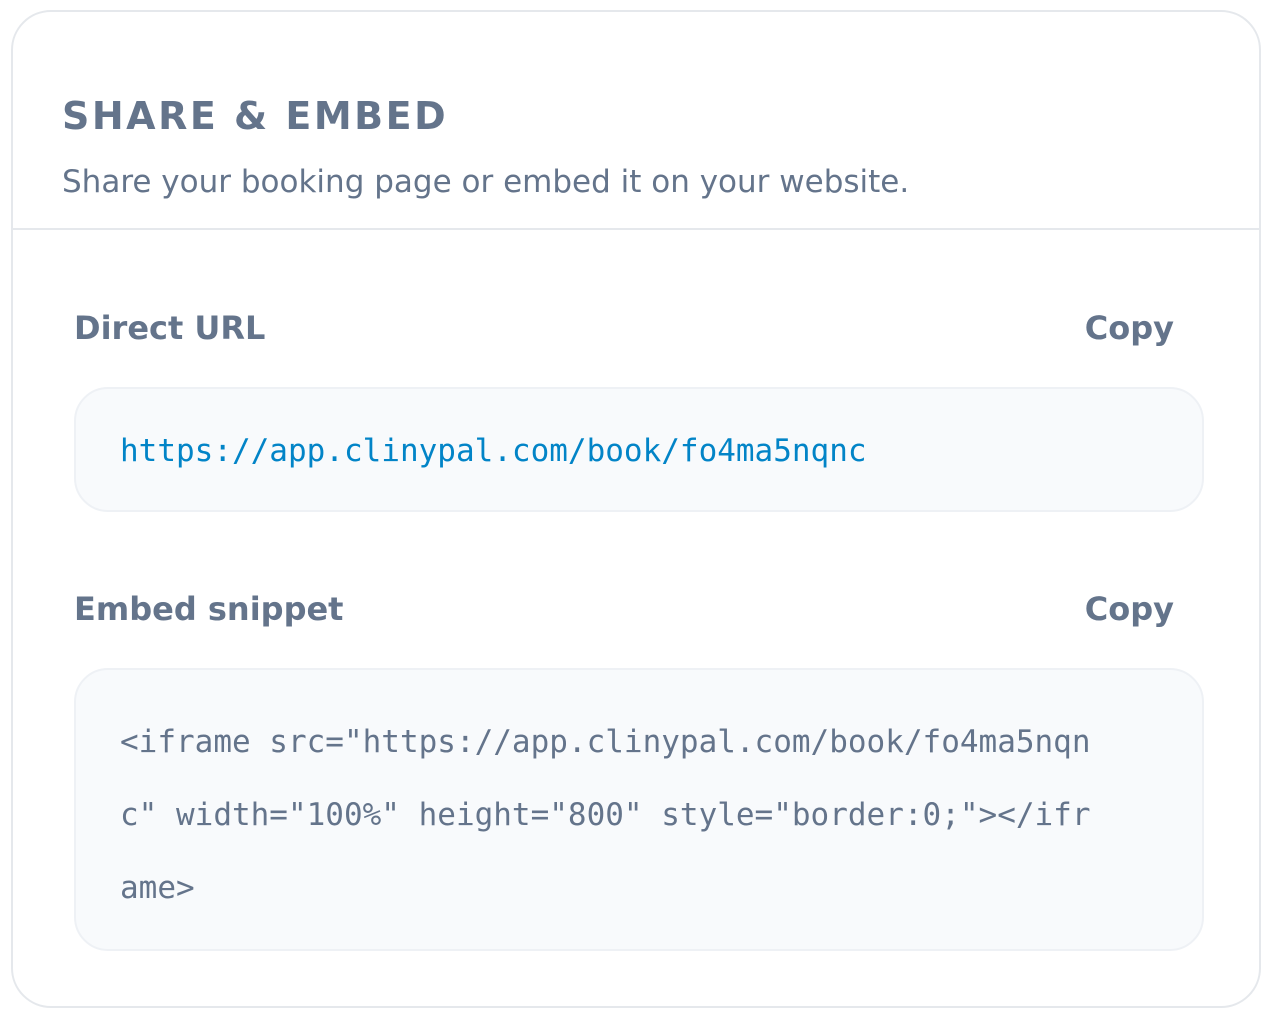  I want to click on embed-snippet-header: Embed snippet Copy, so click(624, 609).